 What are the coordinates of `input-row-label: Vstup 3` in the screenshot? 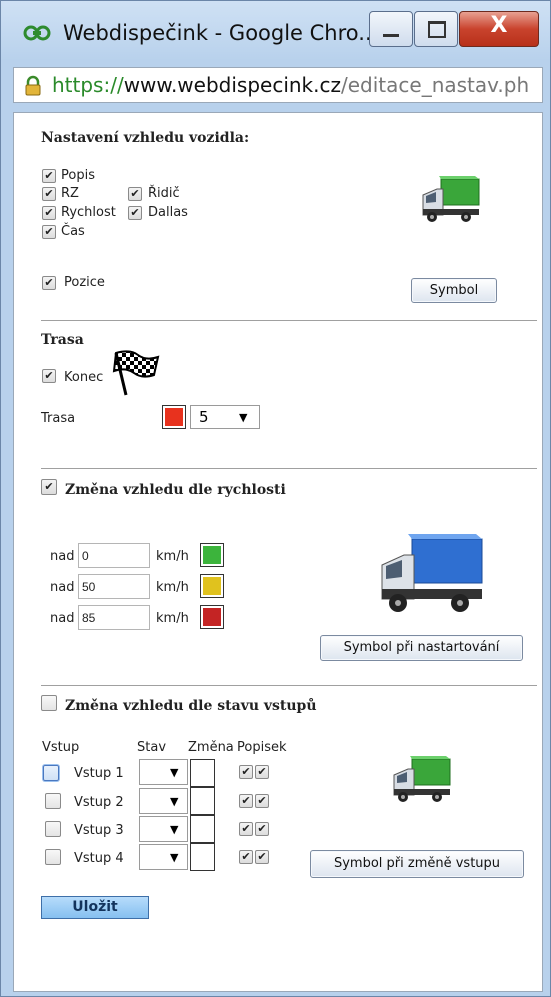 It's located at (99, 830).